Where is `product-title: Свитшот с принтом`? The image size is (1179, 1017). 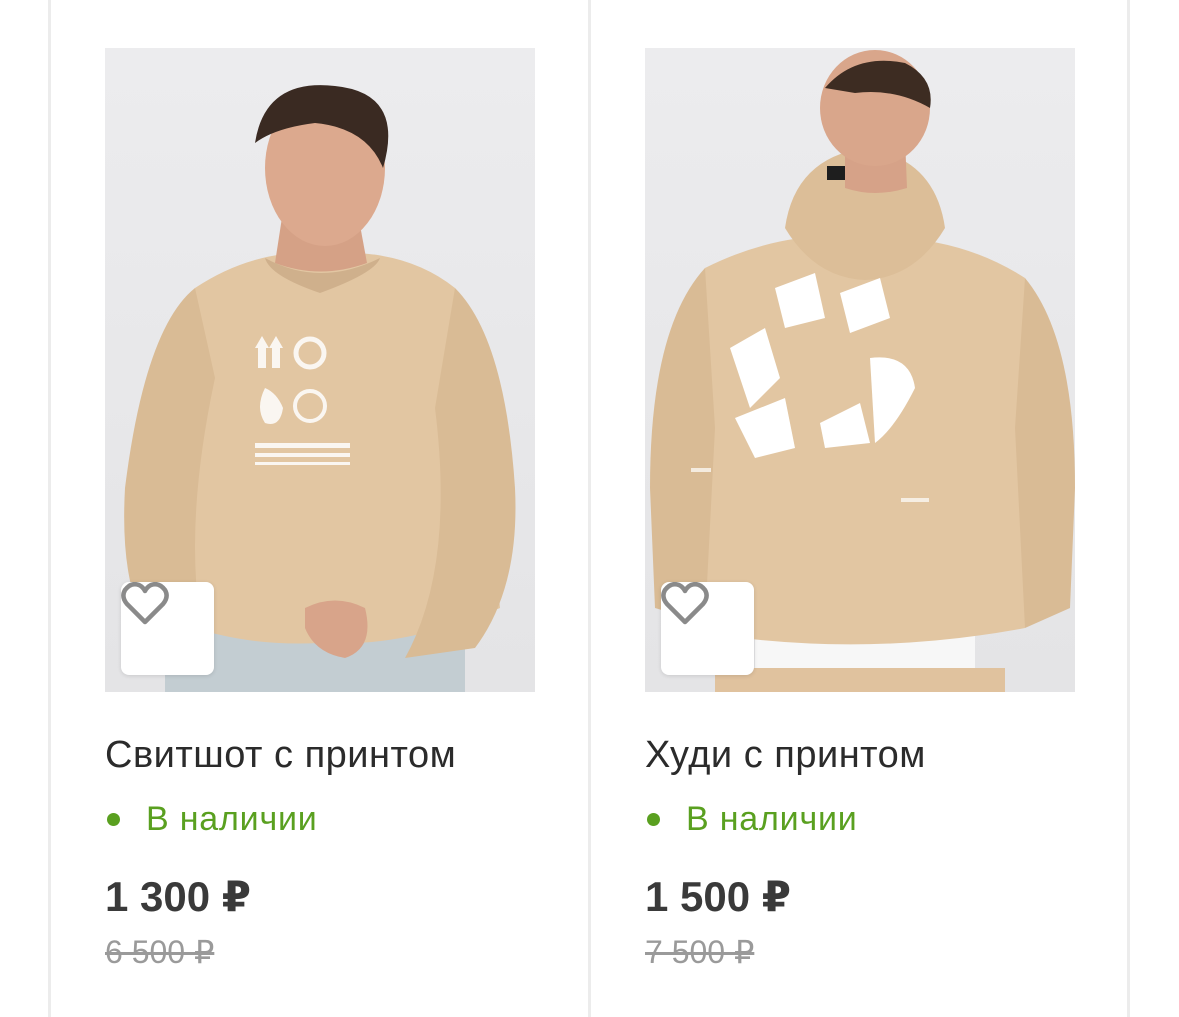 product-title: Свитшот с принтом is located at coordinates (280, 755).